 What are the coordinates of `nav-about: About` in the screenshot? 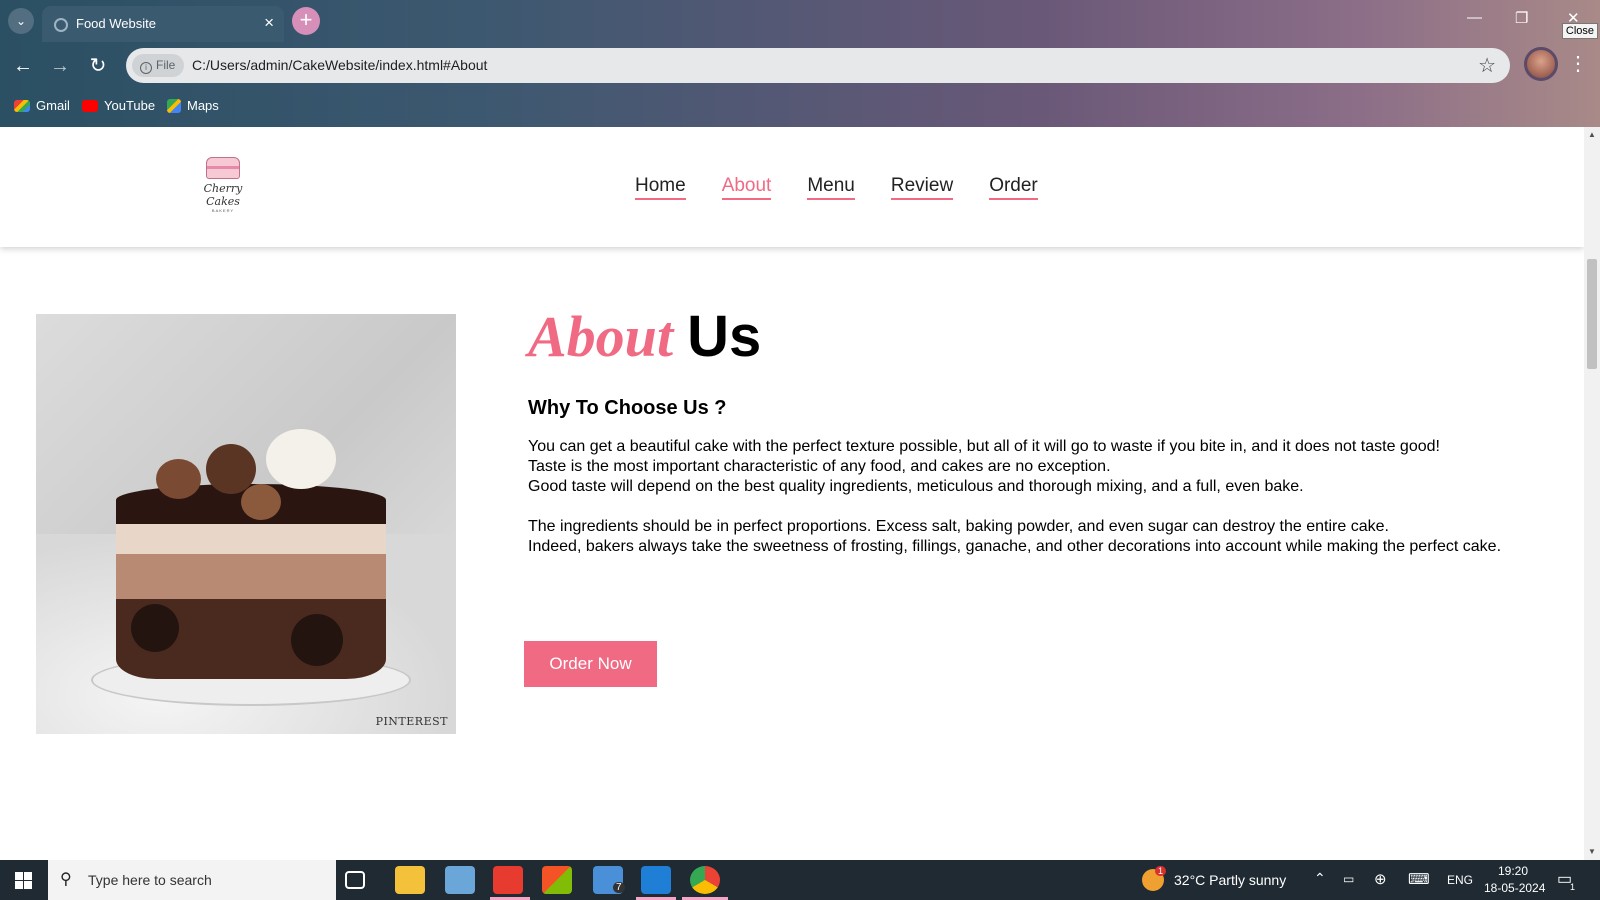 It's located at (746, 187).